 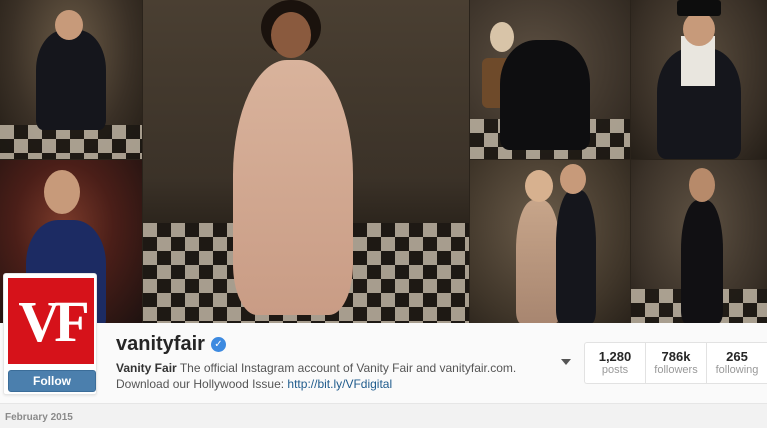 I want to click on profile-username: vanityfair, so click(x=160, y=344).